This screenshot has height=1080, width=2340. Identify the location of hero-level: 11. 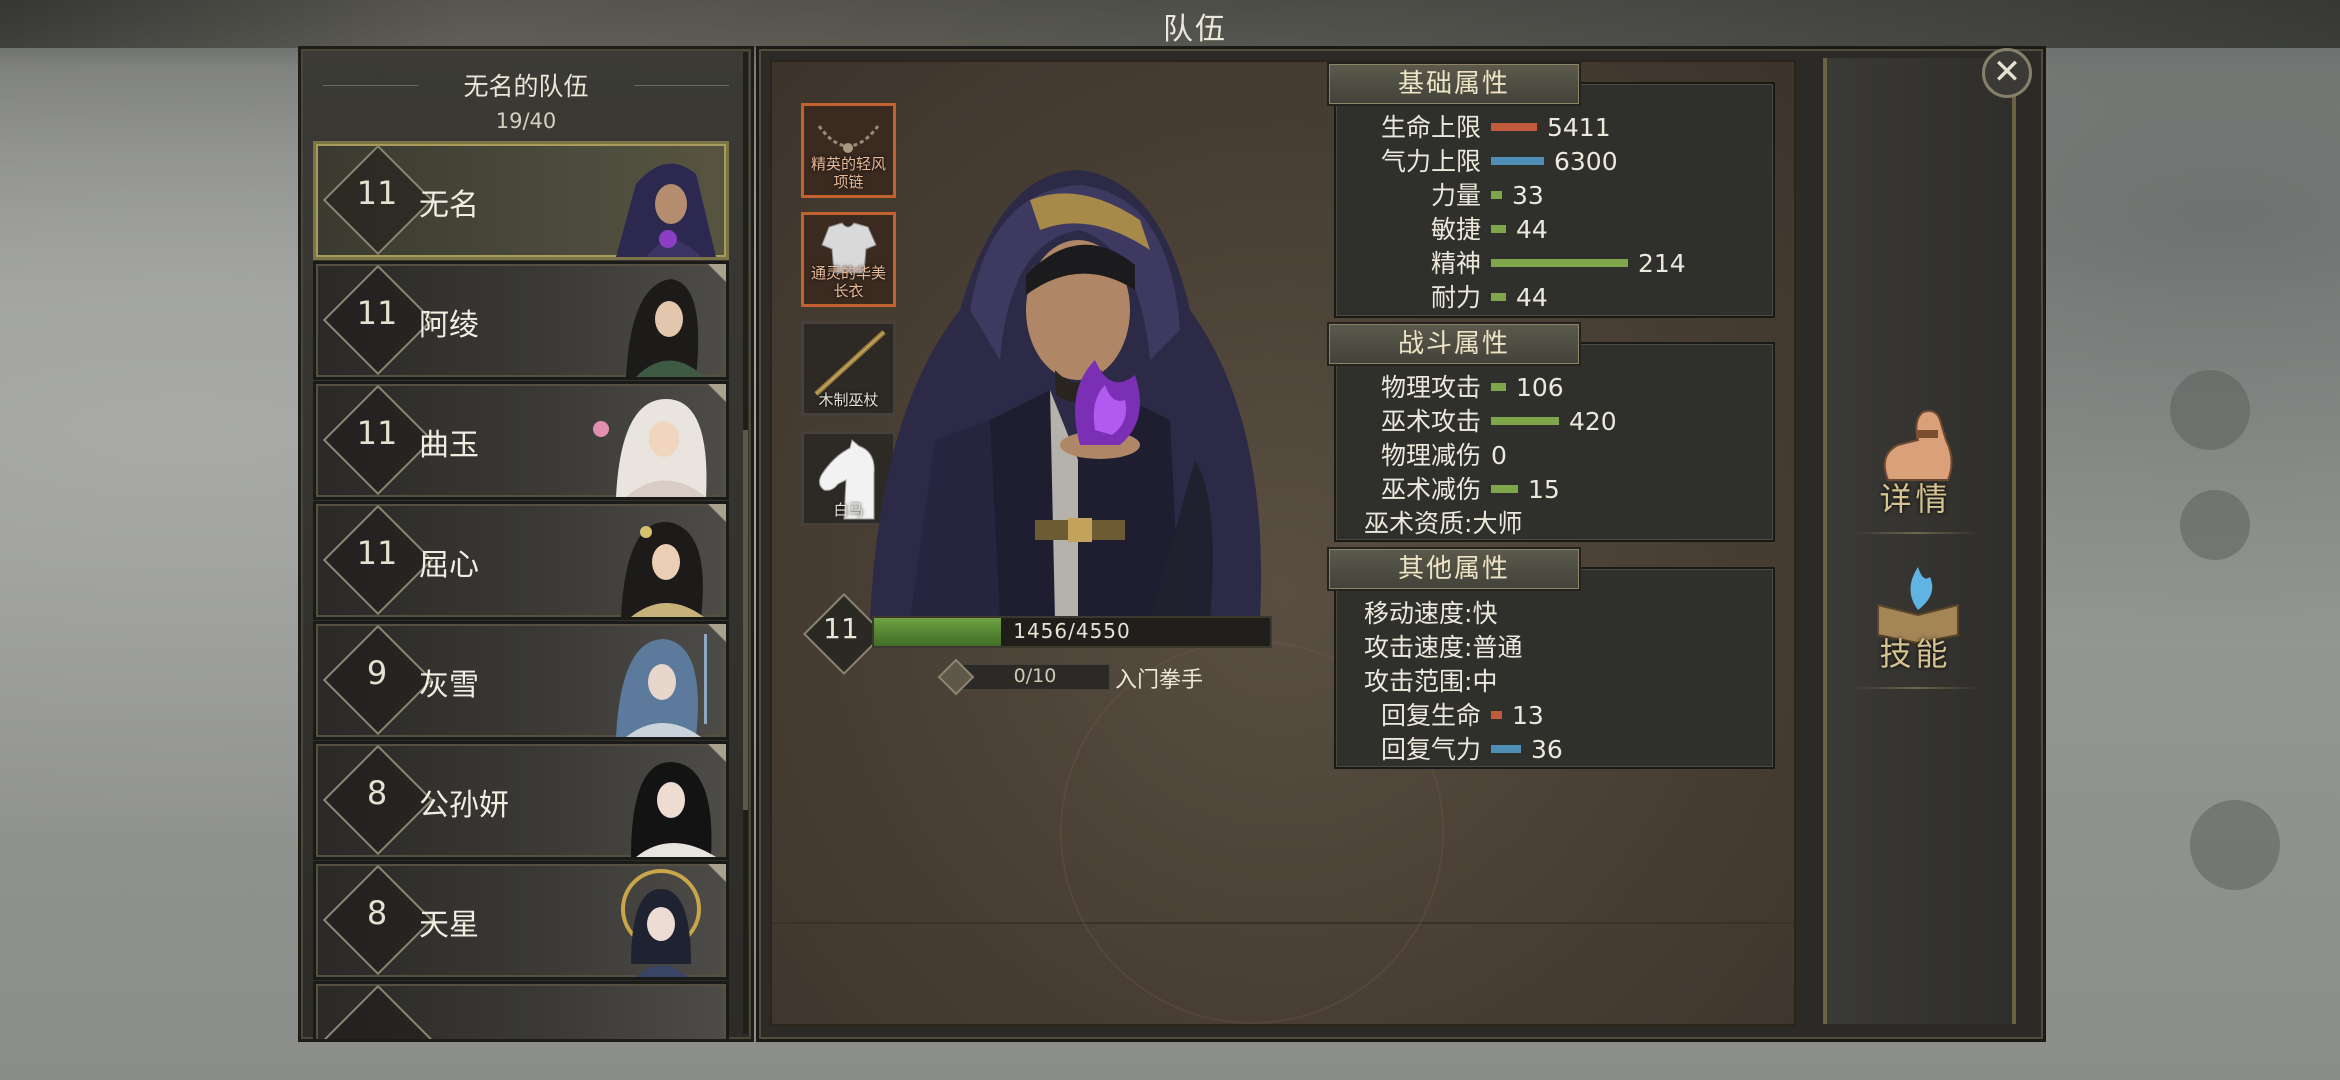
(841, 628).